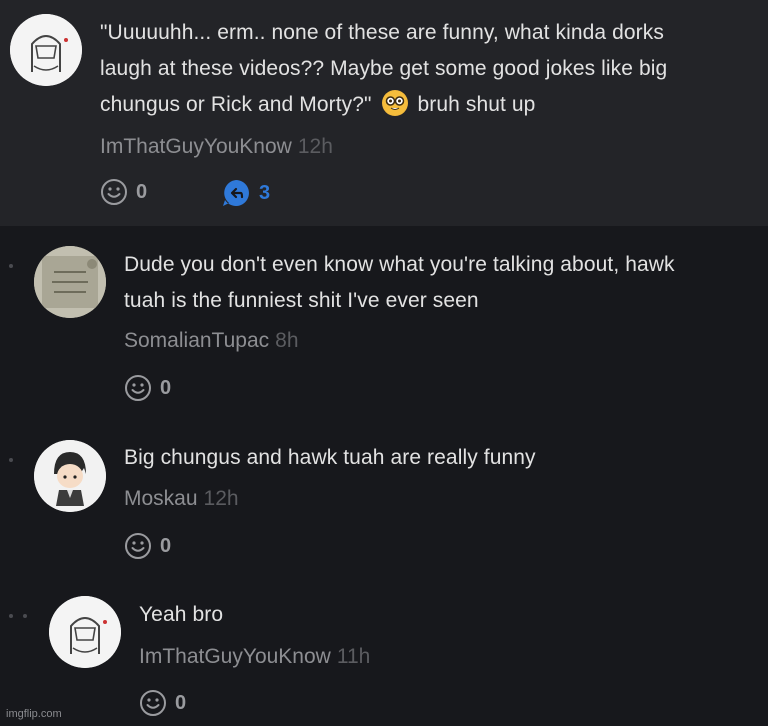 This screenshot has width=768, height=726. I want to click on timestamp: 8h, so click(287, 340).